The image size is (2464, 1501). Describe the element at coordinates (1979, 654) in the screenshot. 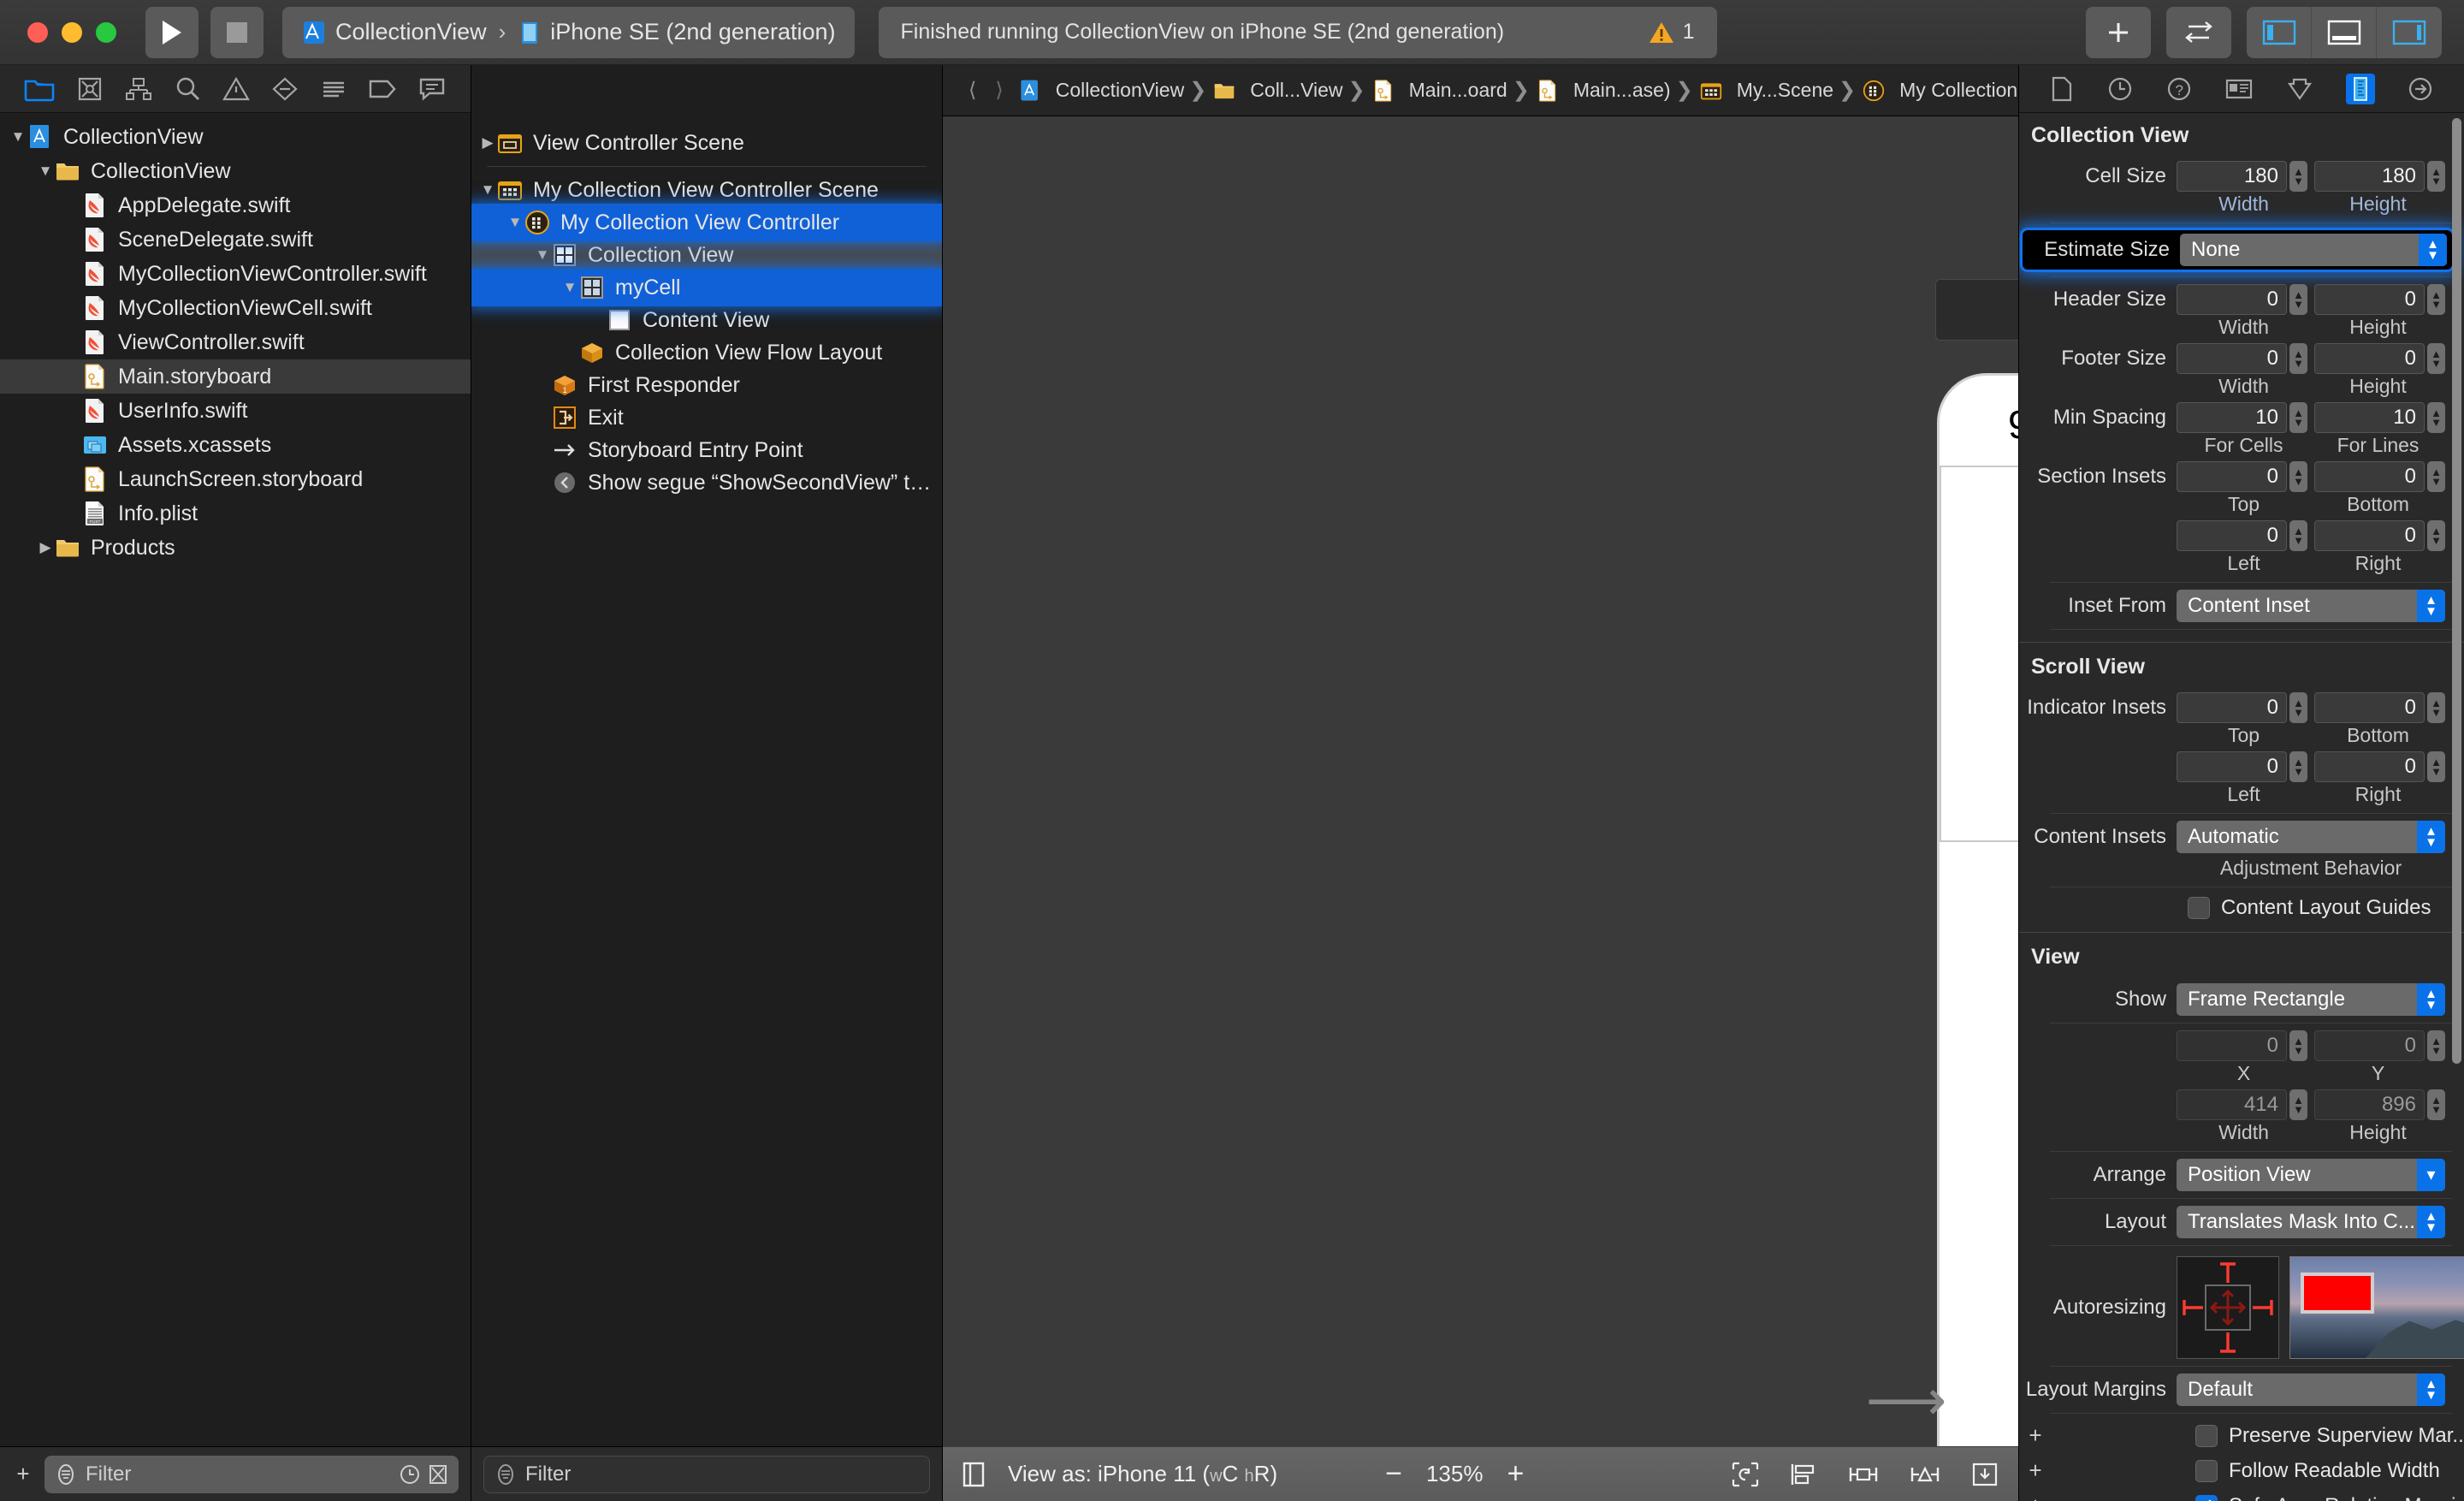

I see `collection-view-cell-prototype` at that location.